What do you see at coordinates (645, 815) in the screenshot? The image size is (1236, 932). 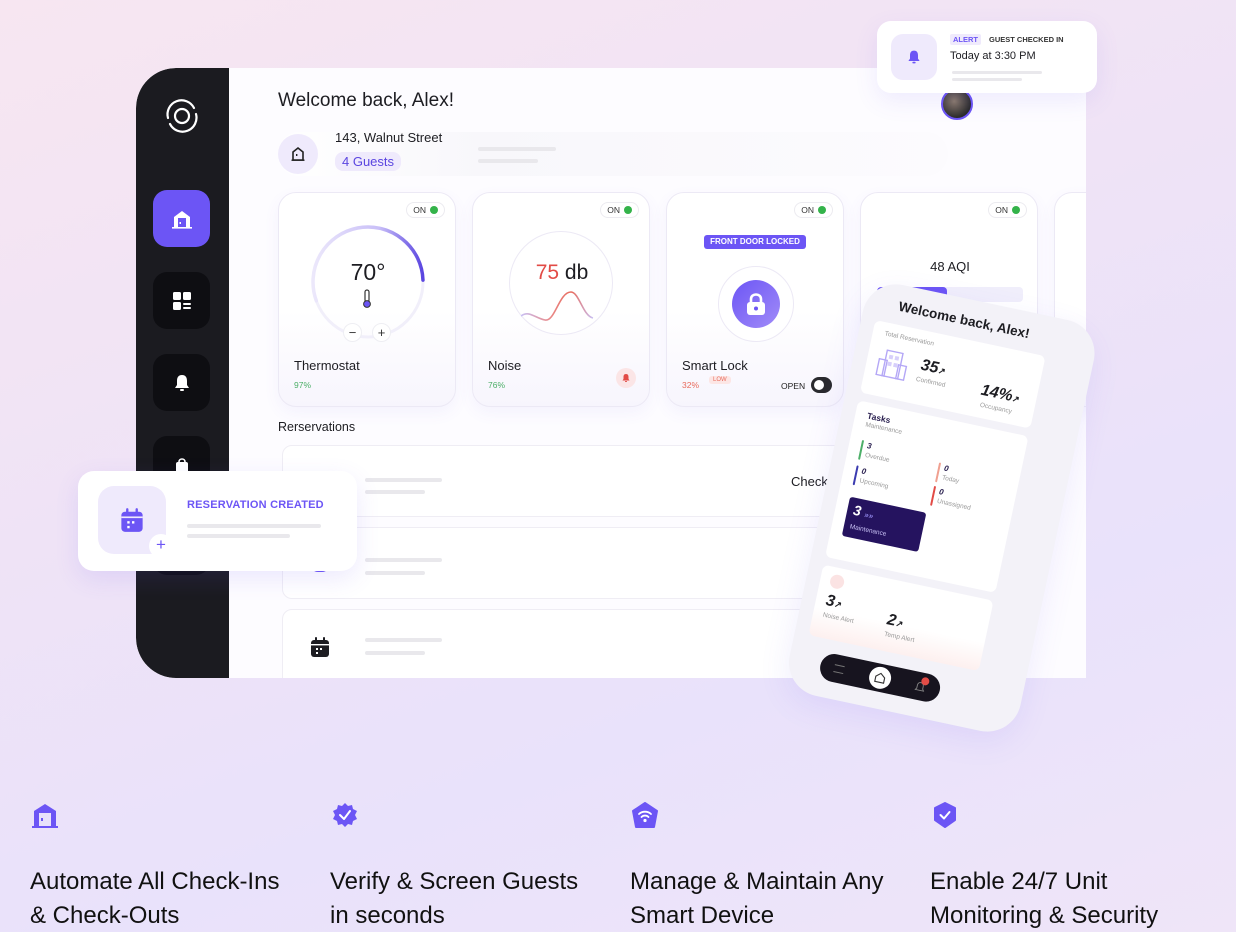 I see `wifi-home-icon` at bounding box center [645, 815].